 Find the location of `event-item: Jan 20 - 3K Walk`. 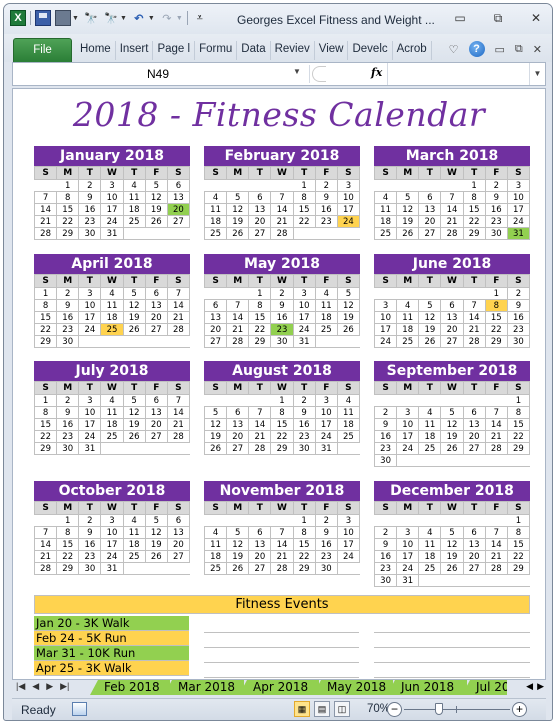

event-item: Jan 20 - 3K Walk is located at coordinates (111, 623).